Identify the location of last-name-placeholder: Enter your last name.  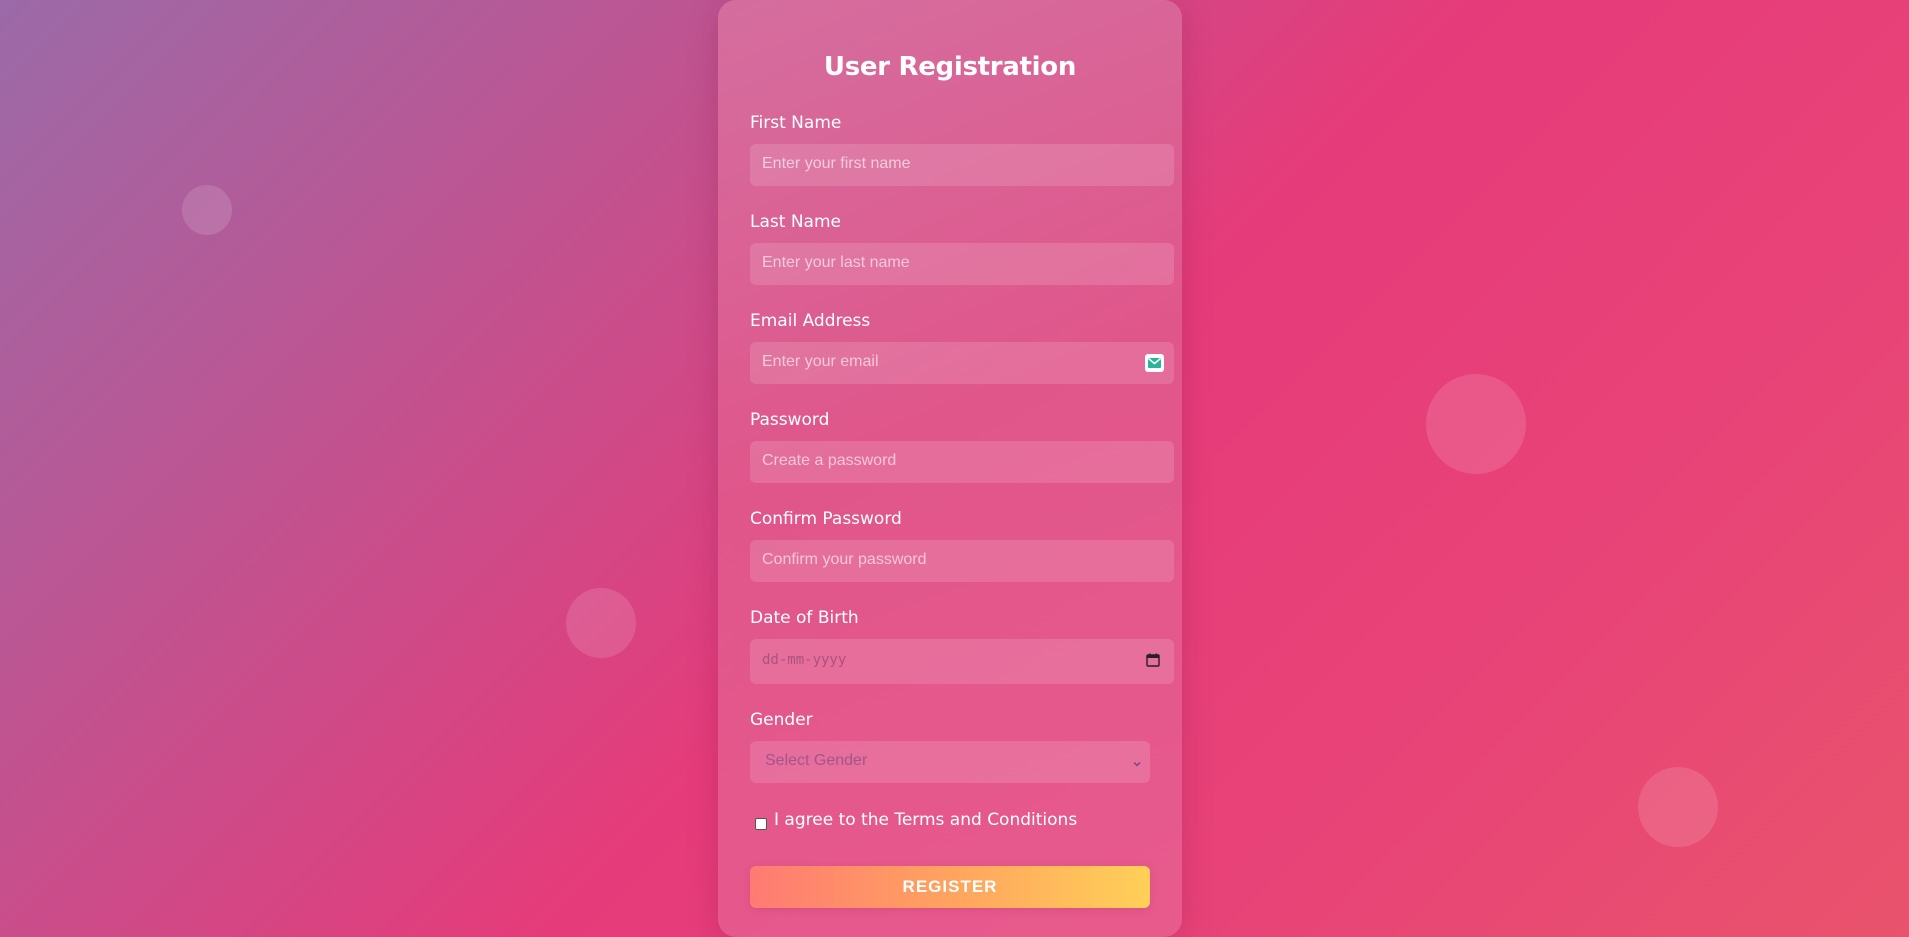
(836, 262).